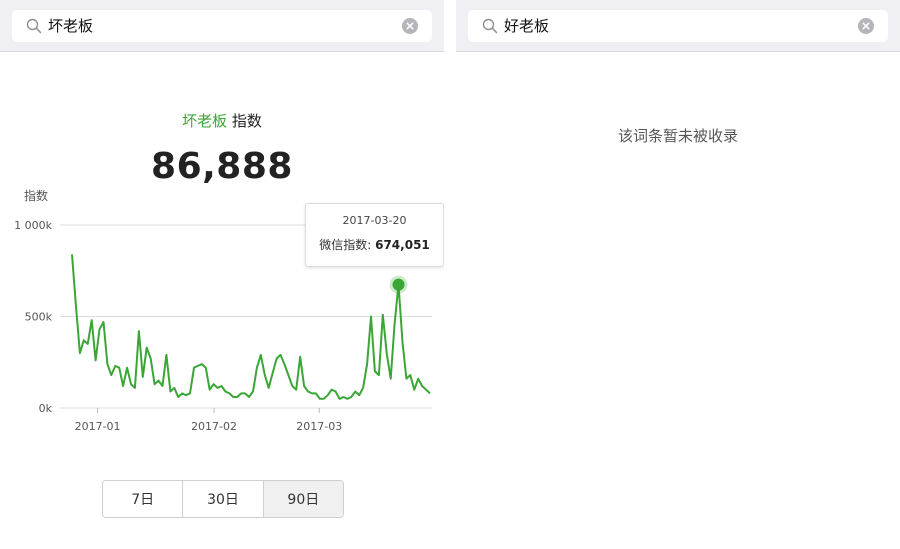 Image resolution: width=900 pixels, height=549 pixels. What do you see at coordinates (205, 121) in the screenshot?
I see `index-keyword: 坏老板` at bounding box center [205, 121].